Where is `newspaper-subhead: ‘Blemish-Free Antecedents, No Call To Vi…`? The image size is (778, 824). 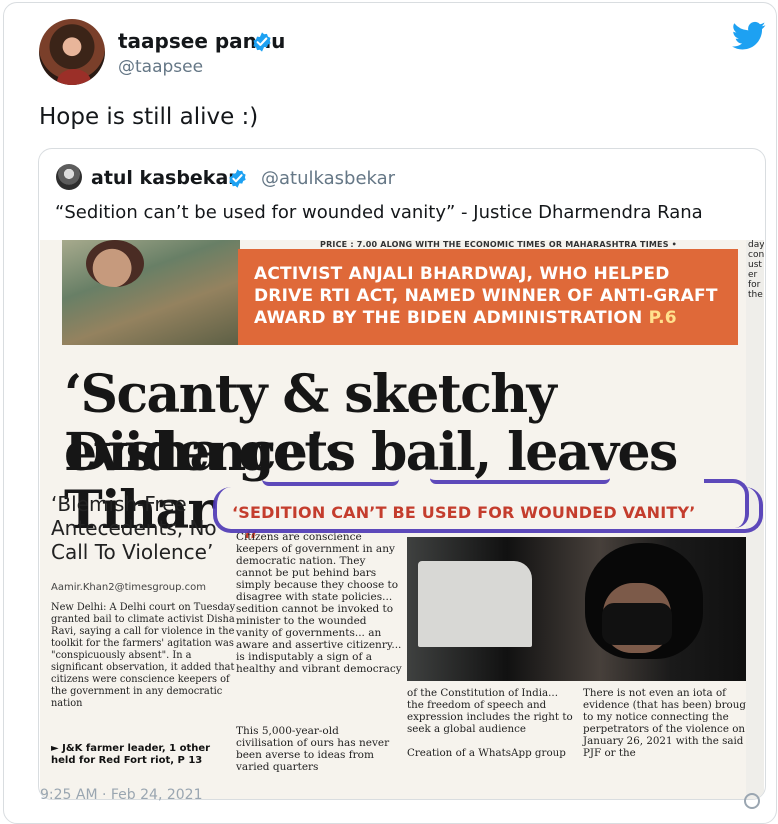 newspaper-subhead: ‘Blemish-Free Antecedents, No Call To Vi… is located at coordinates (134, 528).